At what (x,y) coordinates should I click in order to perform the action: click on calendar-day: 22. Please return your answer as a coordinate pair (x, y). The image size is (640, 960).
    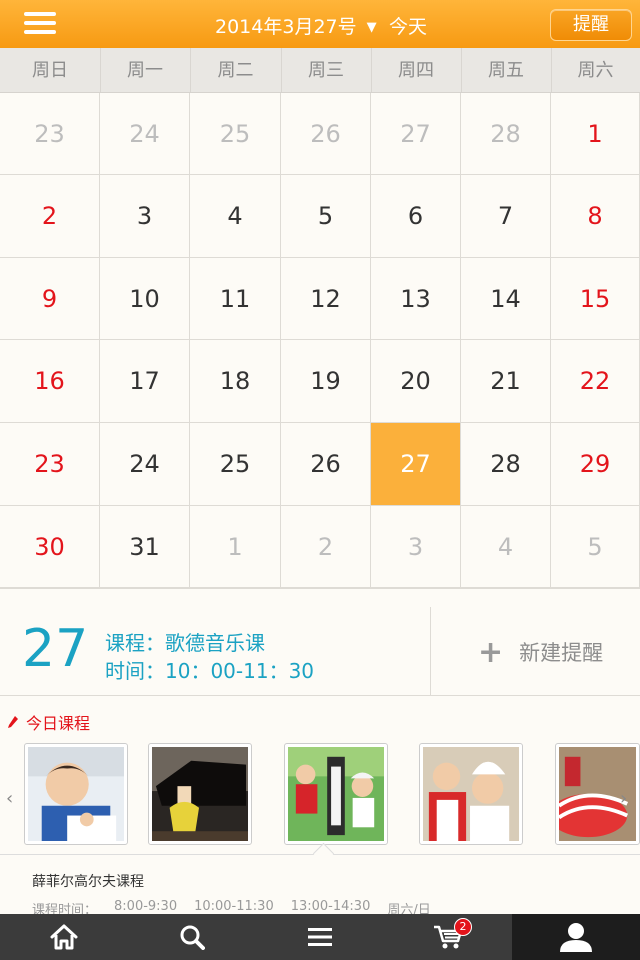
    Looking at the image, I should click on (595, 381).